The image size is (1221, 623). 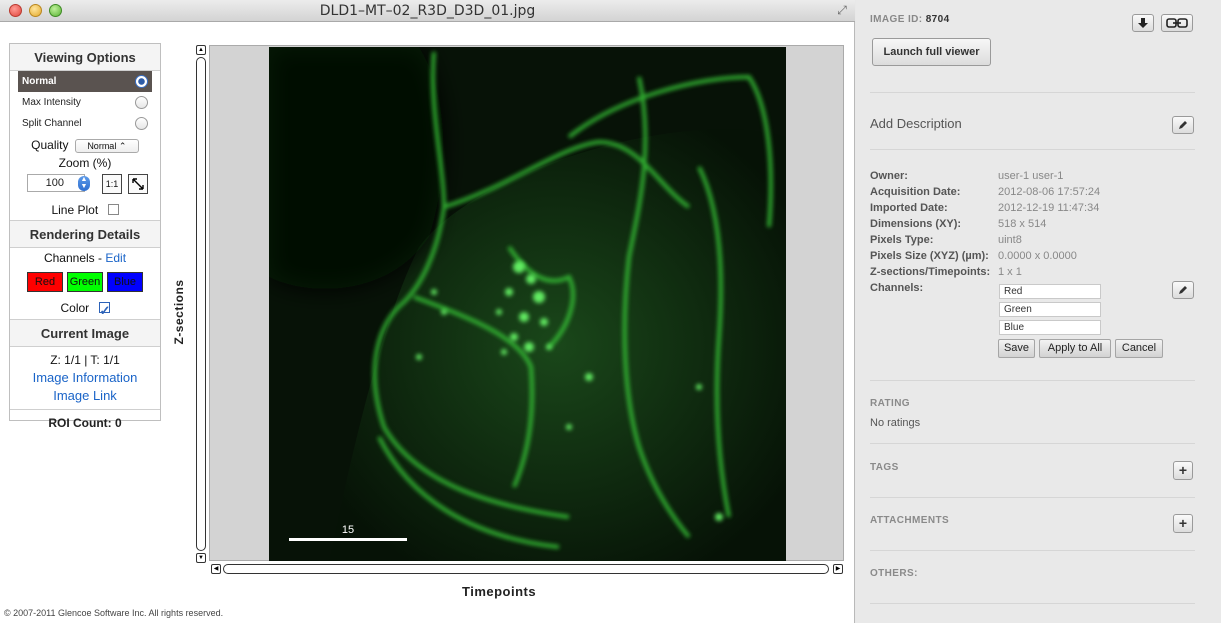 I want to click on mode-normal-option: Normal, so click(x=85, y=81).